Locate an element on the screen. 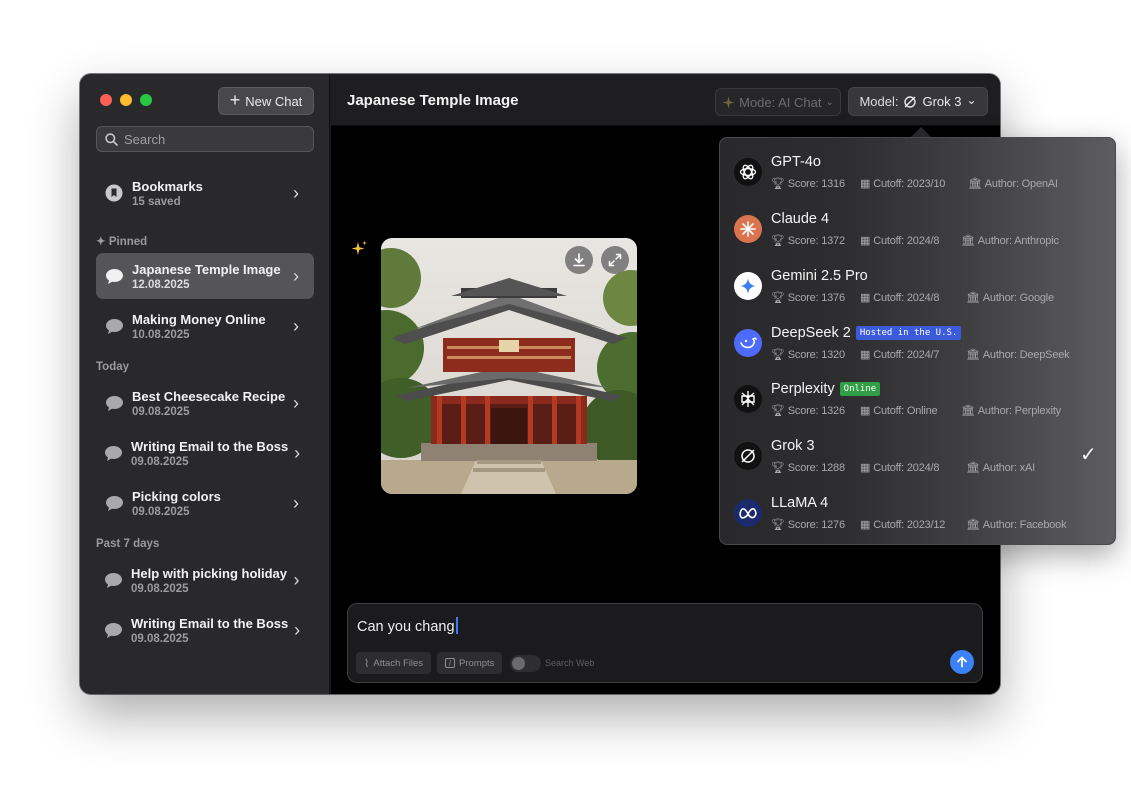  chat-item-title: Writing Email to the Boss is located at coordinates (210, 623).